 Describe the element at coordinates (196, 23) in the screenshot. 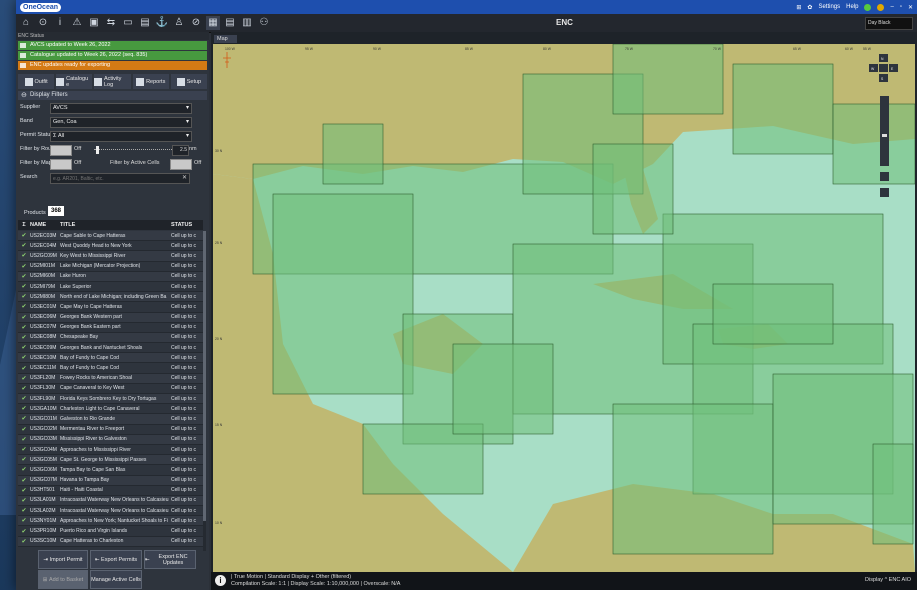

I see `tide-icon: ⊘` at that location.